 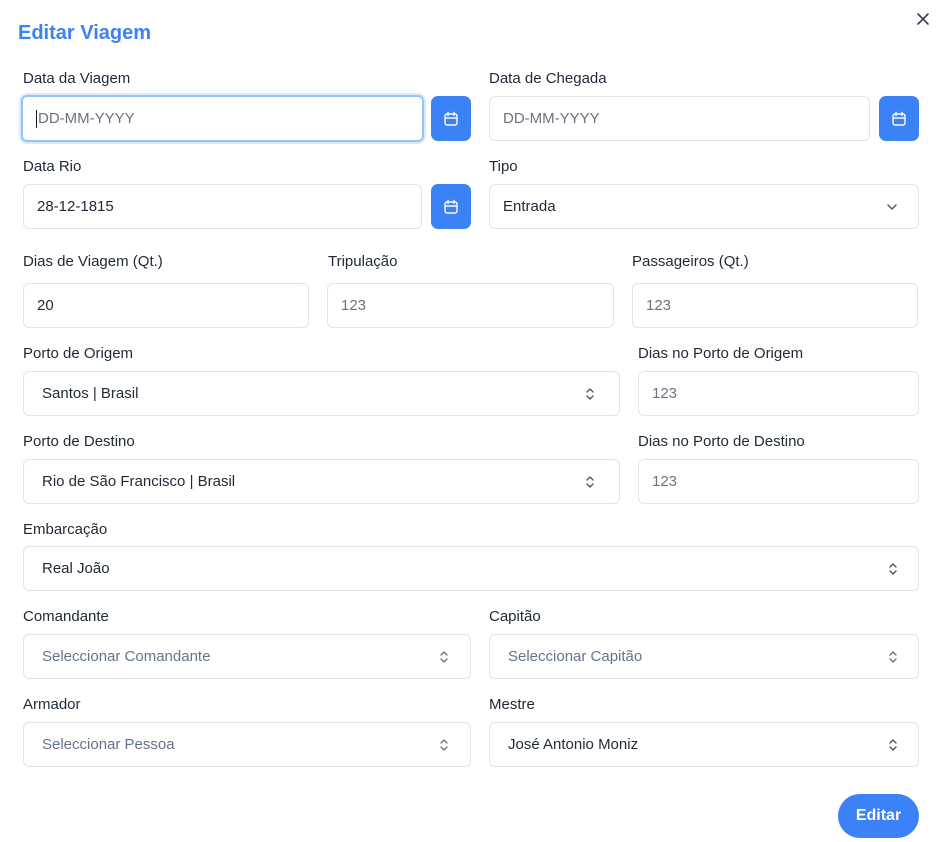 What do you see at coordinates (36, 118) in the screenshot?
I see `text-cursor` at bounding box center [36, 118].